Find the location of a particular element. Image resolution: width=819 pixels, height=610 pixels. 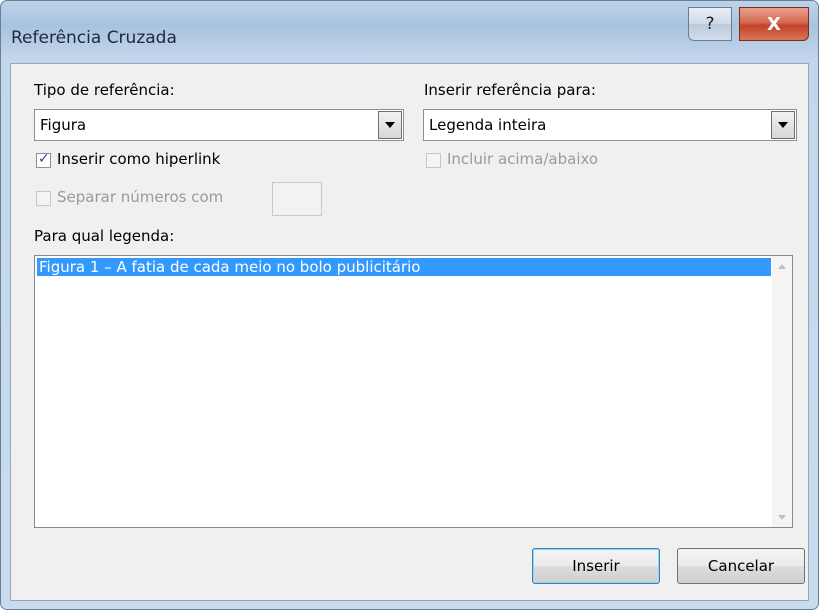

caption-list-label: Para qual legenda: is located at coordinates (104, 236).